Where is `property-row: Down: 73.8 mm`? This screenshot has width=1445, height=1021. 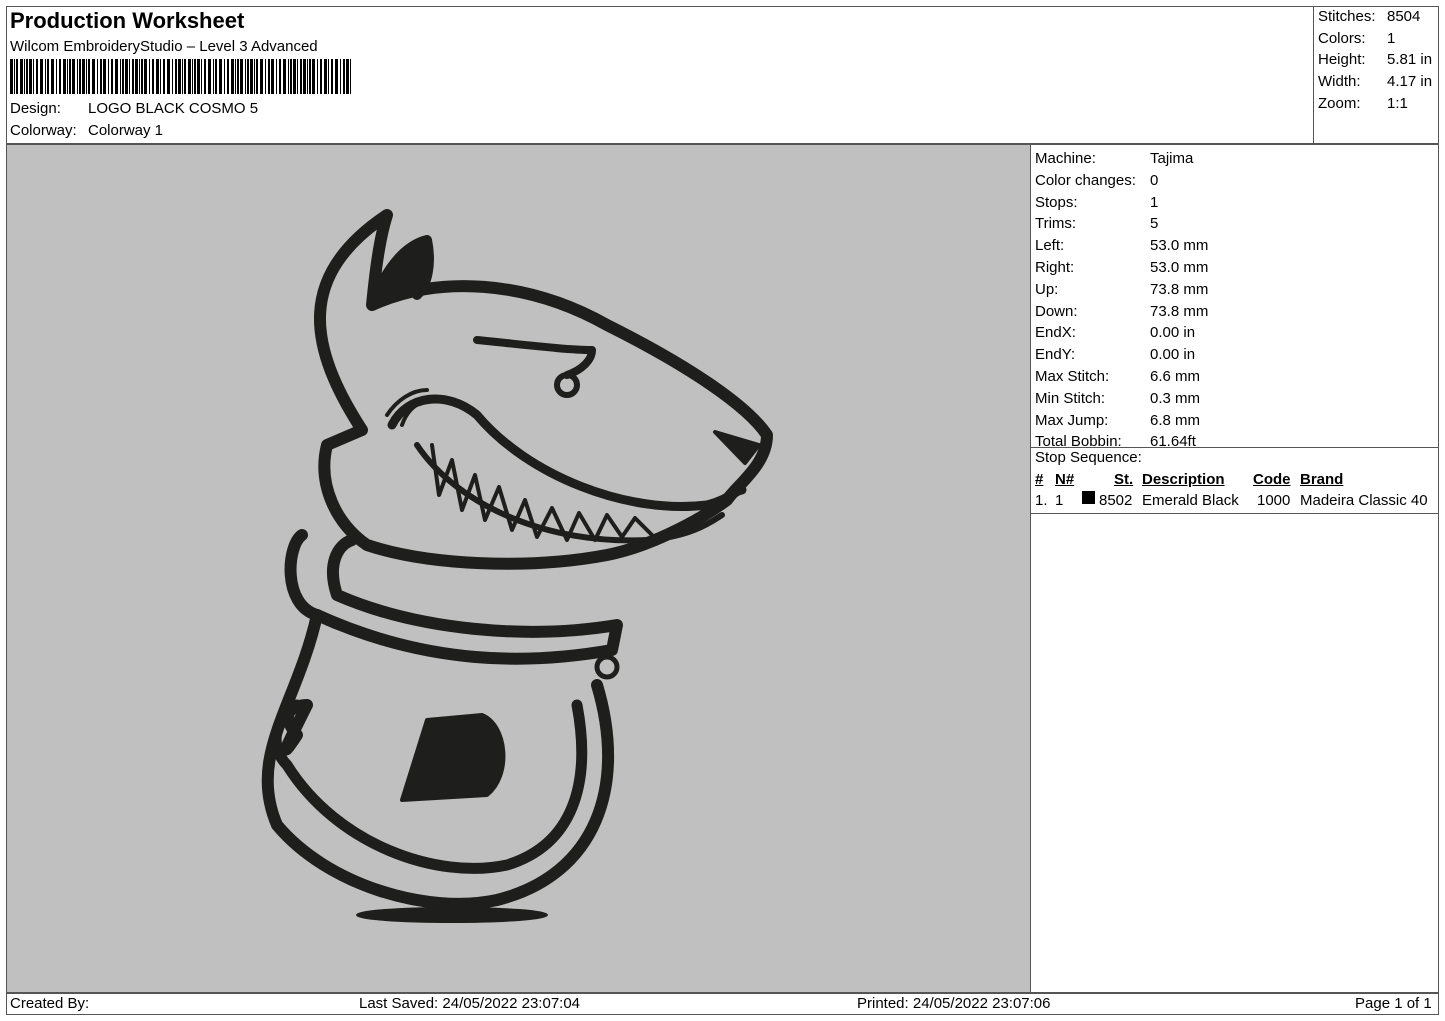 property-row: Down: 73.8 mm is located at coordinates (1121, 311).